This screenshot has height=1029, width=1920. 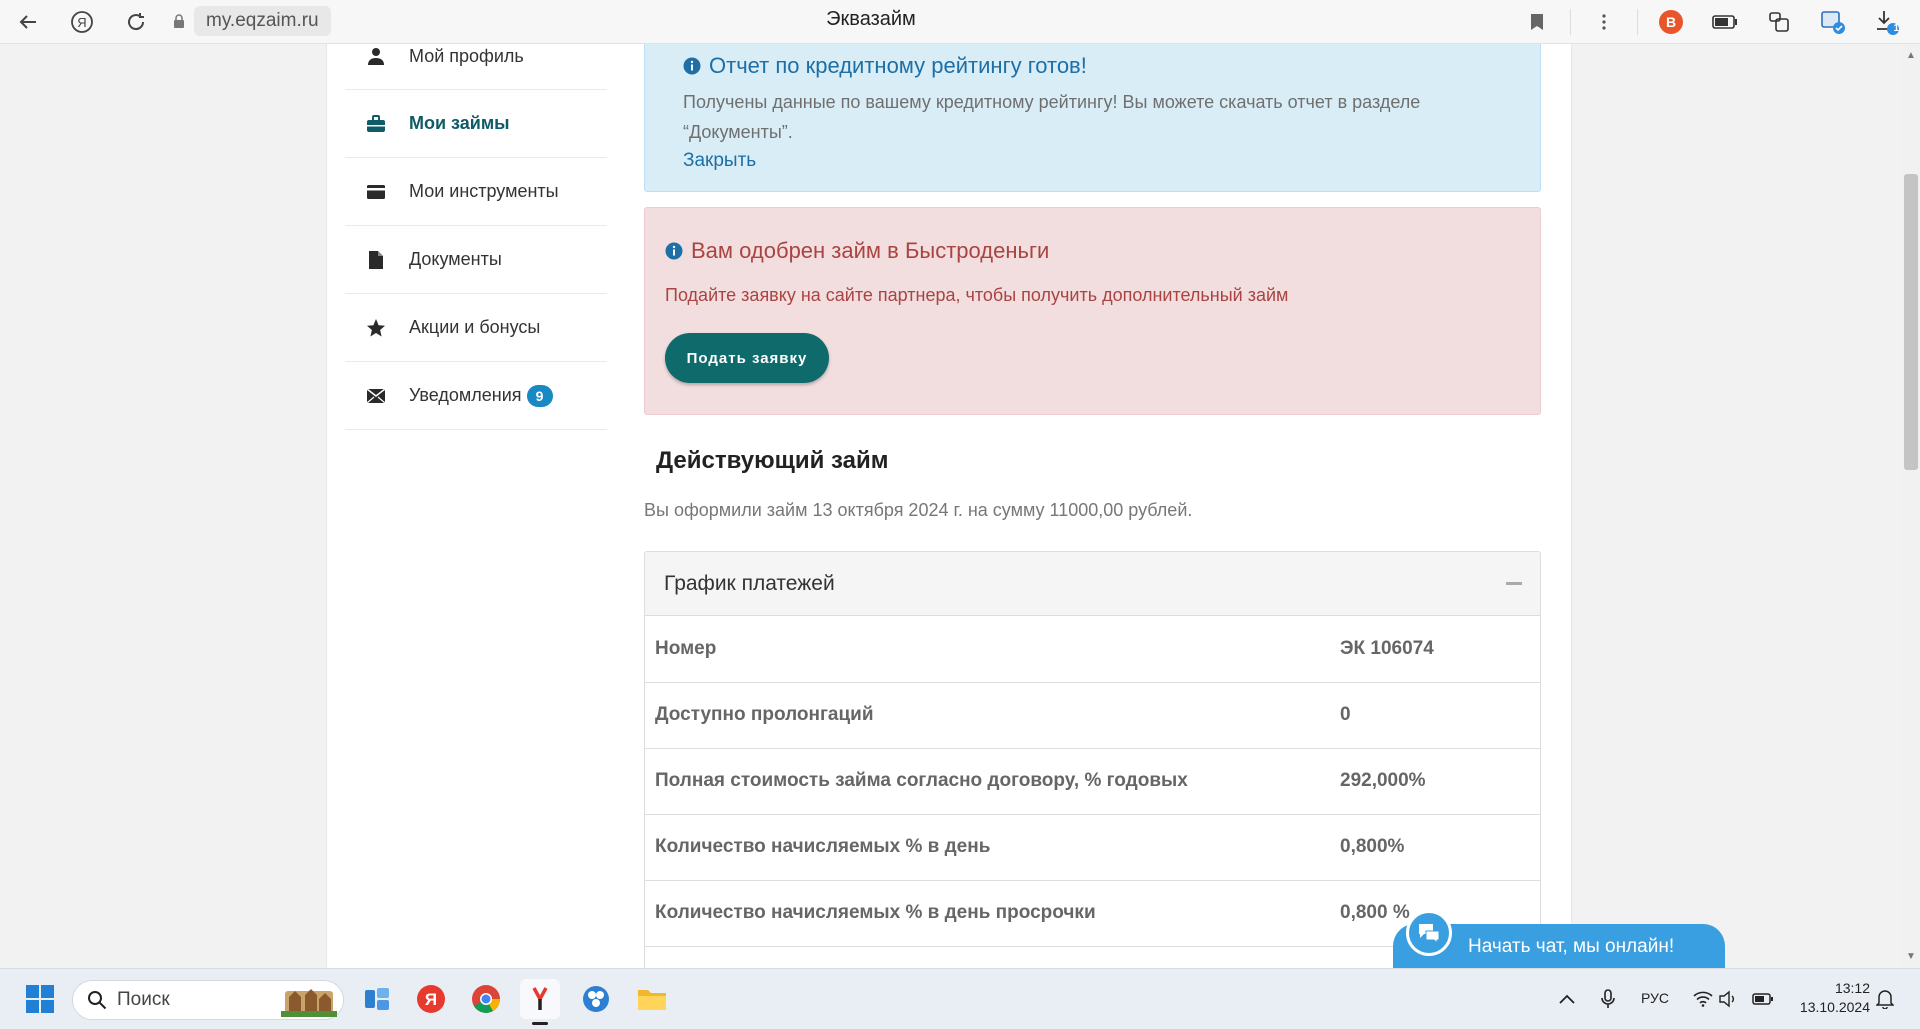 I want to click on start-button, so click(x=40, y=999).